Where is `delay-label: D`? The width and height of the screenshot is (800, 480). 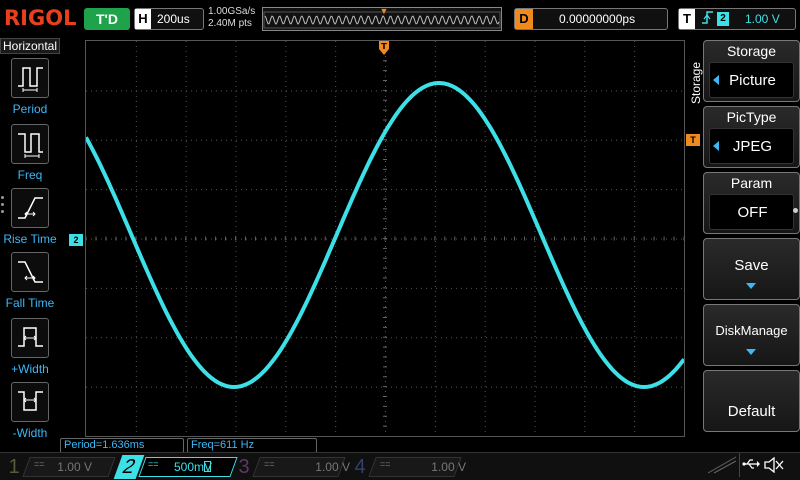 delay-label: D is located at coordinates (524, 19).